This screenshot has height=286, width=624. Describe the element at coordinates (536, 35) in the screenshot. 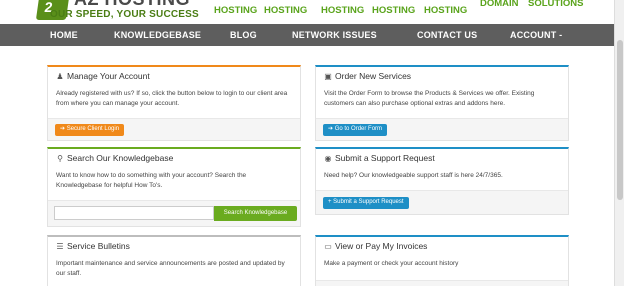

I see `nav-account: ACCOUNT -` at that location.